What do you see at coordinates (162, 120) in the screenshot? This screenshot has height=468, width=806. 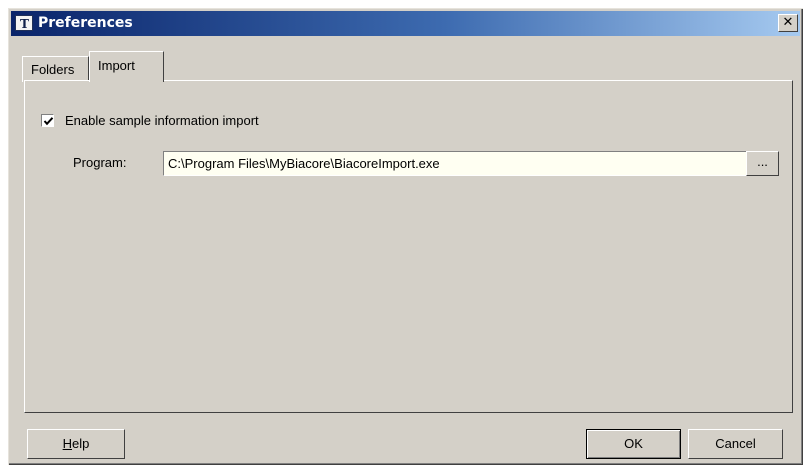 I see `enable-import-label: Enable sample information import` at bounding box center [162, 120].